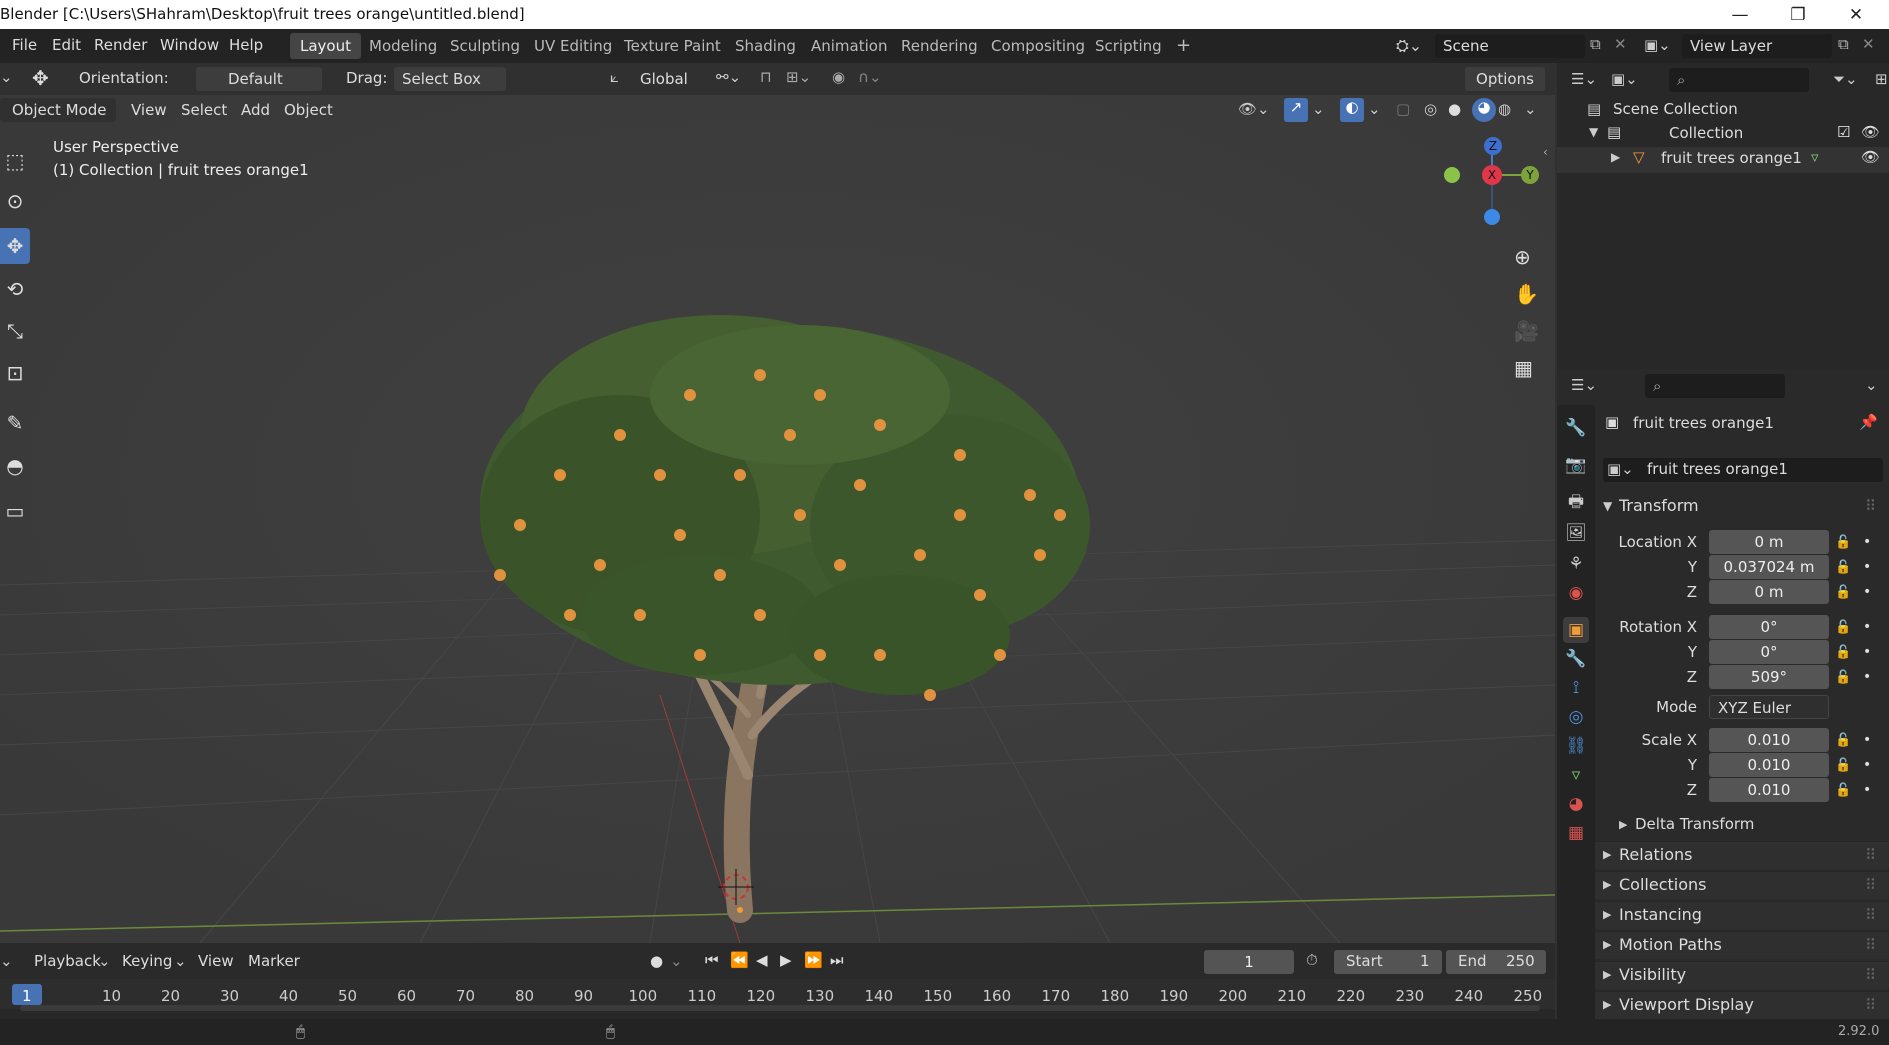 This screenshot has width=1889, height=1045. I want to click on view-layer-tab-icon: 🖼, so click(1576, 533).